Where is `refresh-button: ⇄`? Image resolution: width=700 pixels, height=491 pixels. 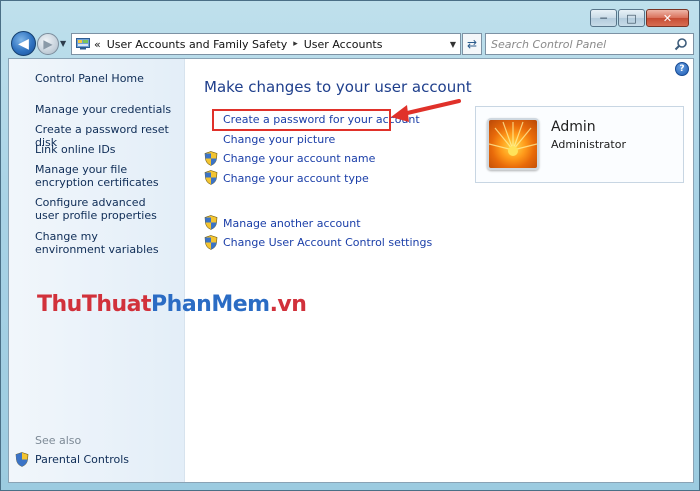 refresh-button: ⇄ is located at coordinates (472, 44).